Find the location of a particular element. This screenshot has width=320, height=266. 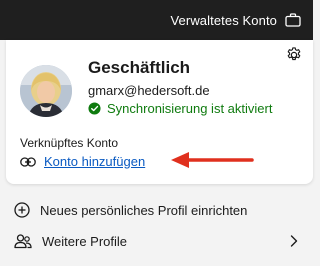

gear-icon is located at coordinates (294, 55).